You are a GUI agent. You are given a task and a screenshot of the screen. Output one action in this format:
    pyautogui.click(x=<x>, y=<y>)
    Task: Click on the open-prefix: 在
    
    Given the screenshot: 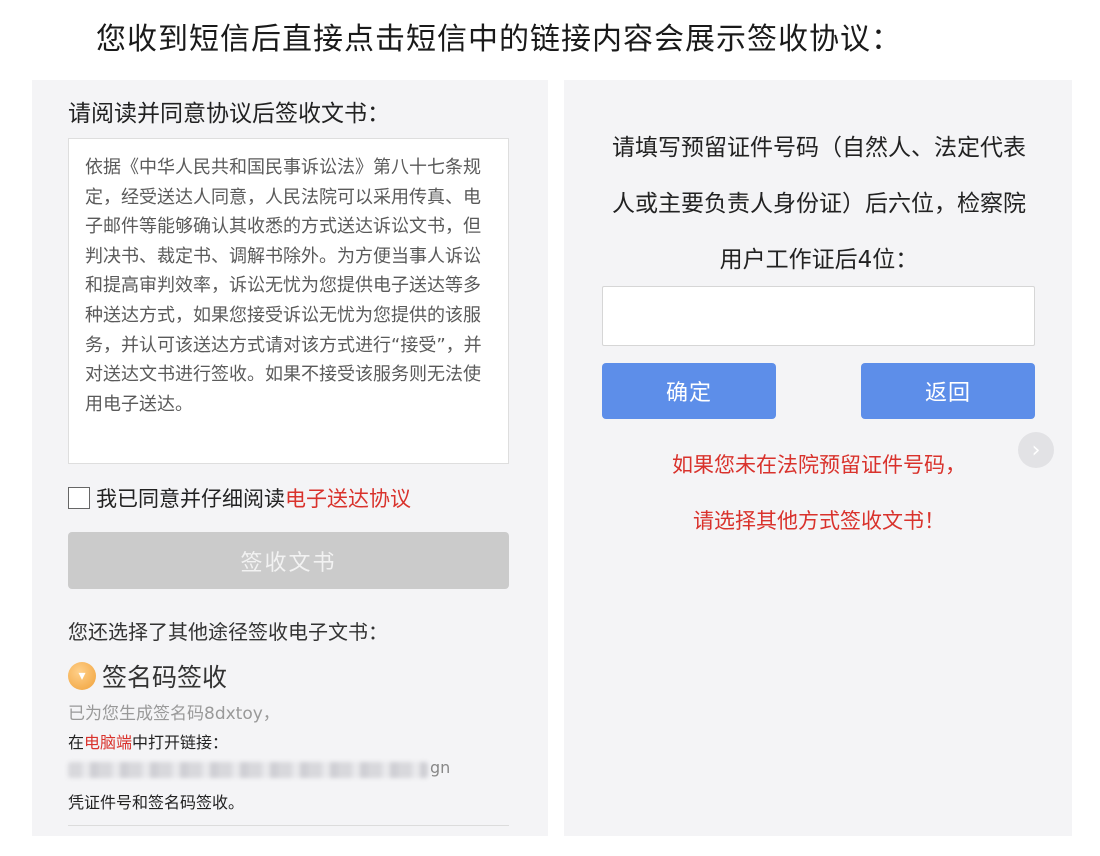 What is the action you would take?
    pyautogui.click(x=76, y=742)
    